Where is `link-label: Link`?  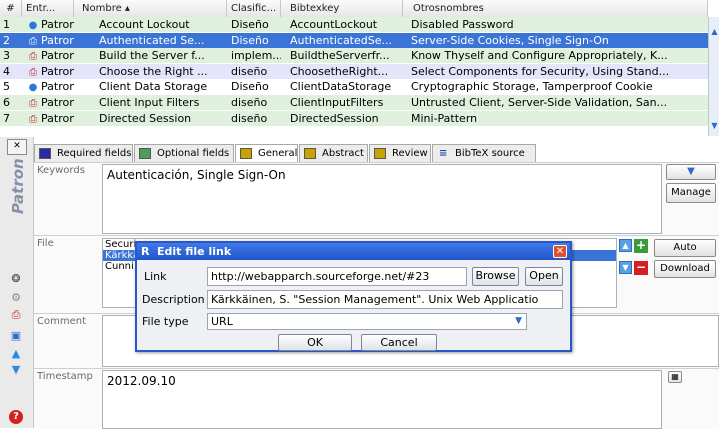
link-label: Link is located at coordinates (155, 276).